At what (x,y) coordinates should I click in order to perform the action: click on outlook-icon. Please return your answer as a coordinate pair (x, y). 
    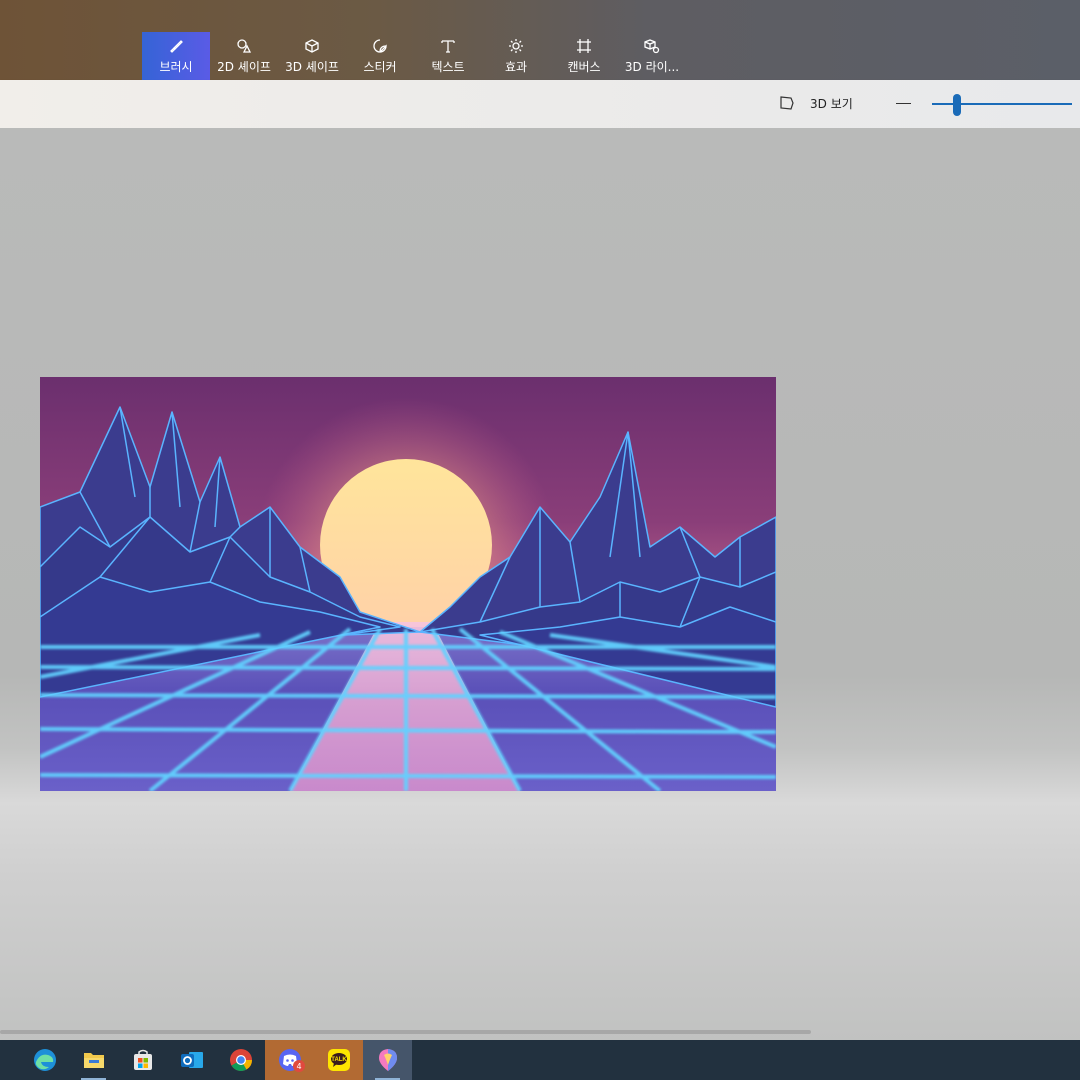
    Looking at the image, I should click on (191, 1060).